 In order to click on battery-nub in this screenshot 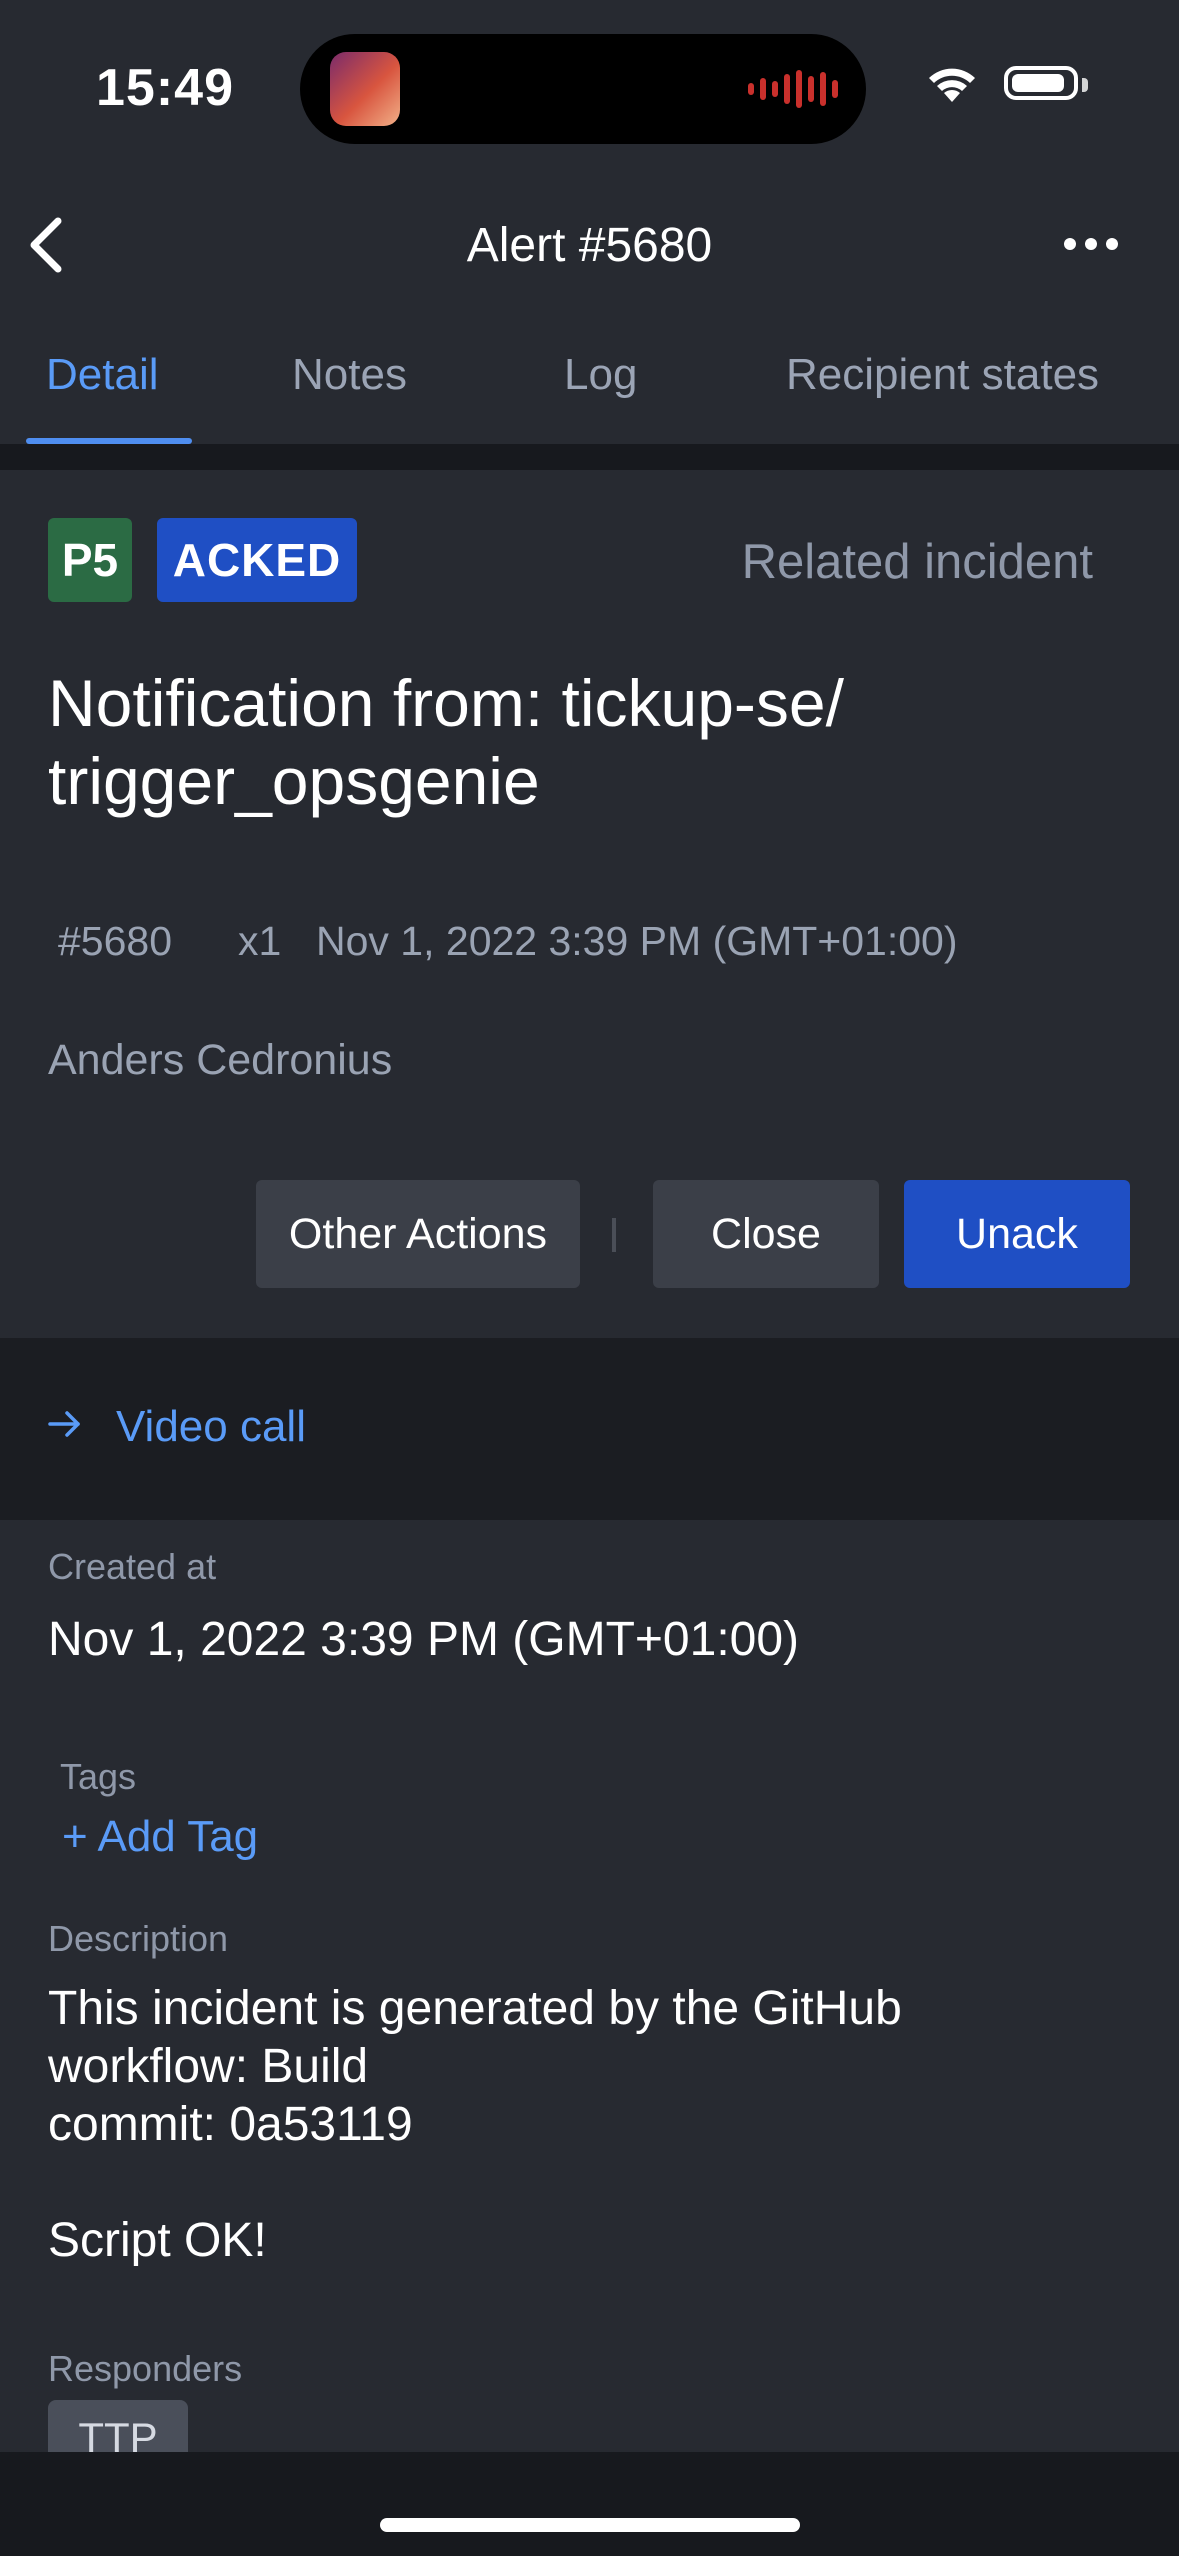, I will do `click(1085, 85)`.